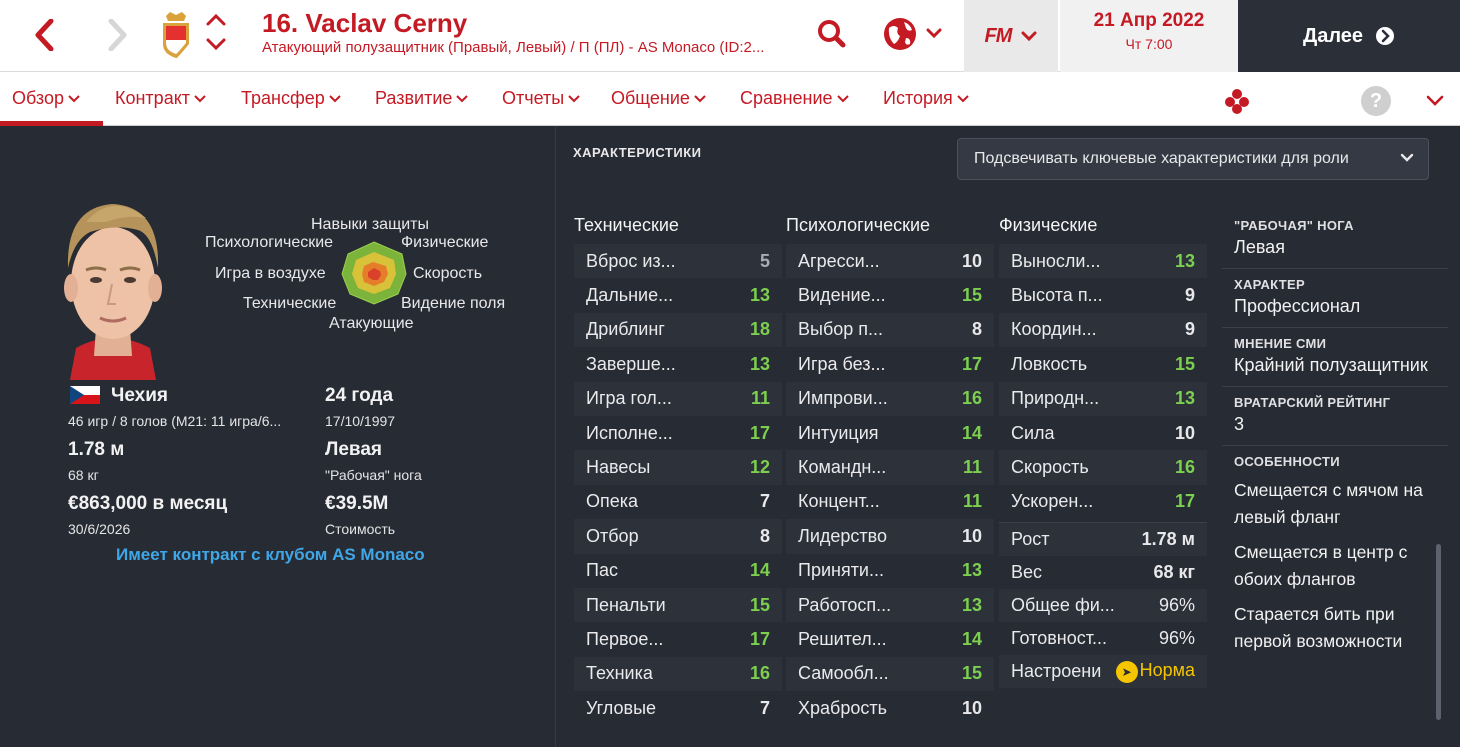  Describe the element at coordinates (1103, 671) in the screenshot. I see `morale-row: Настроени ➤ Норма` at that location.